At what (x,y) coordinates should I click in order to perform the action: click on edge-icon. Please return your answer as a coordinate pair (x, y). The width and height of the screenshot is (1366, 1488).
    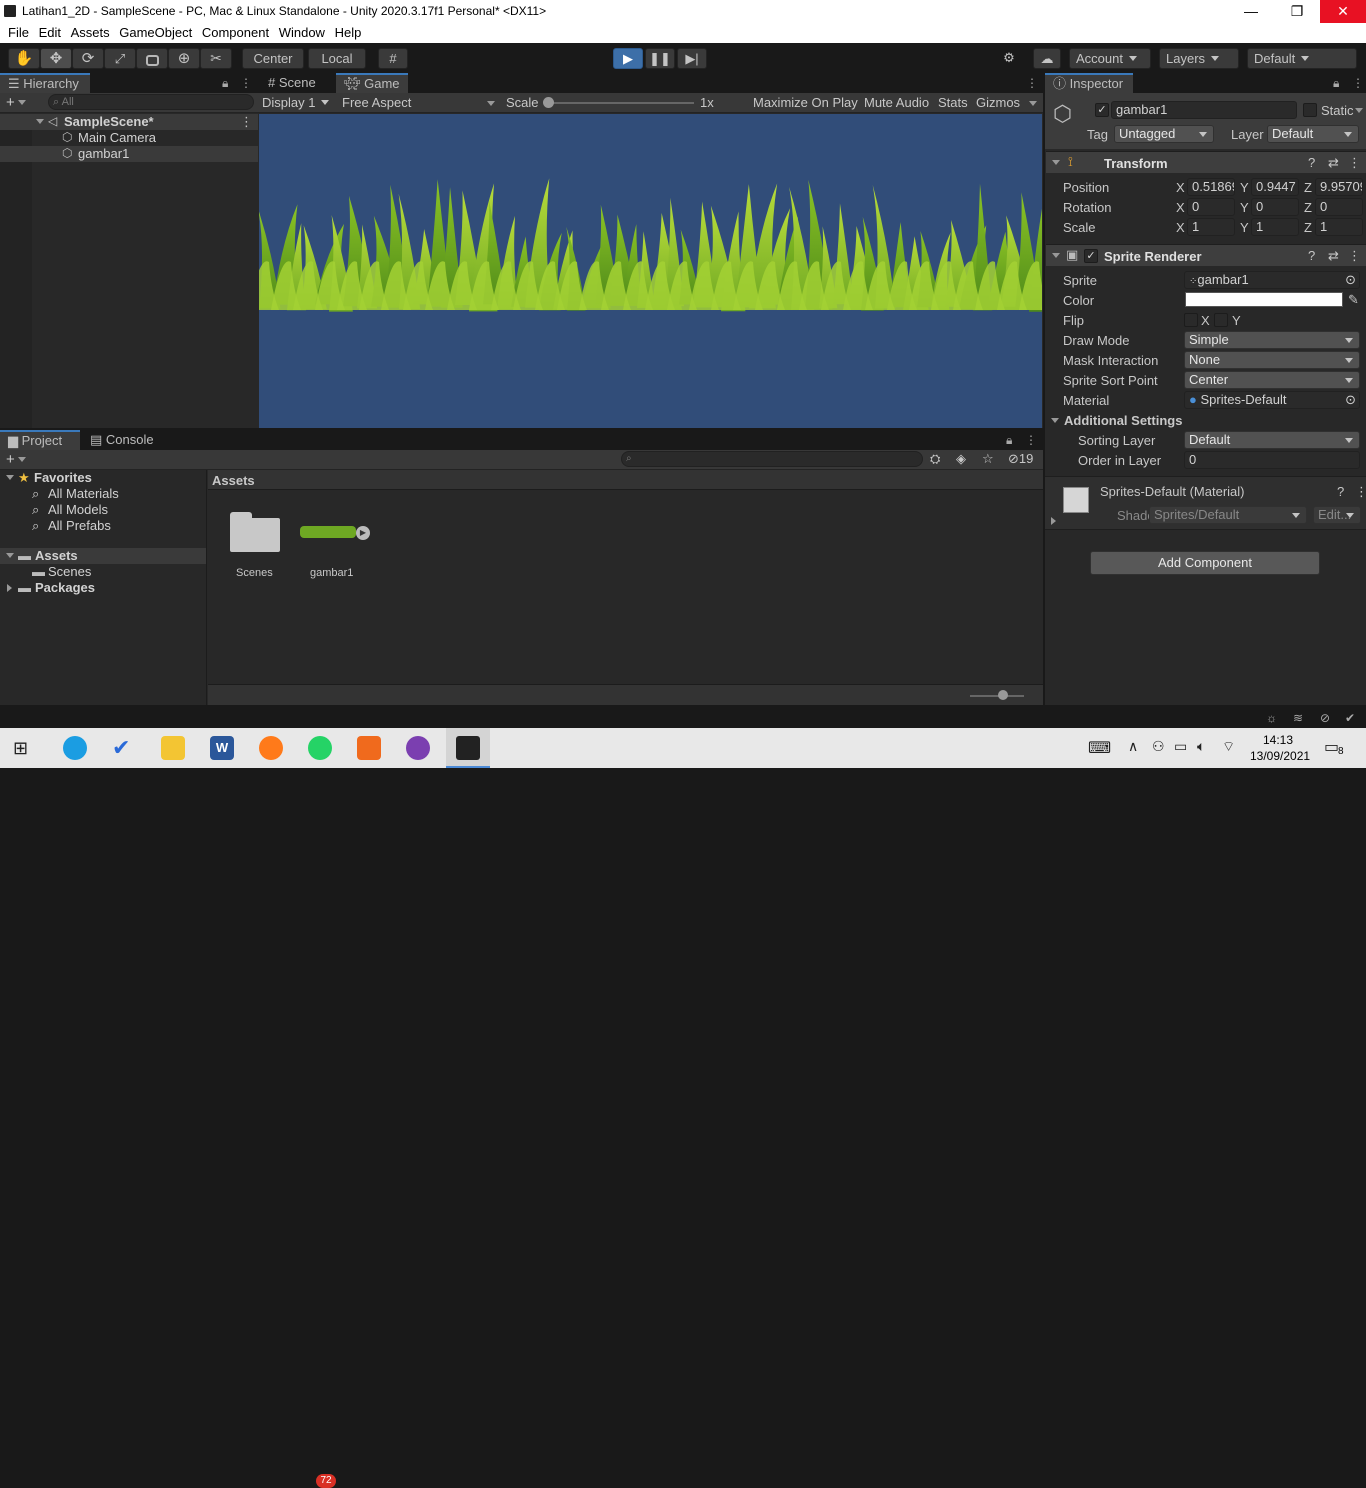
    Looking at the image, I should click on (75, 748).